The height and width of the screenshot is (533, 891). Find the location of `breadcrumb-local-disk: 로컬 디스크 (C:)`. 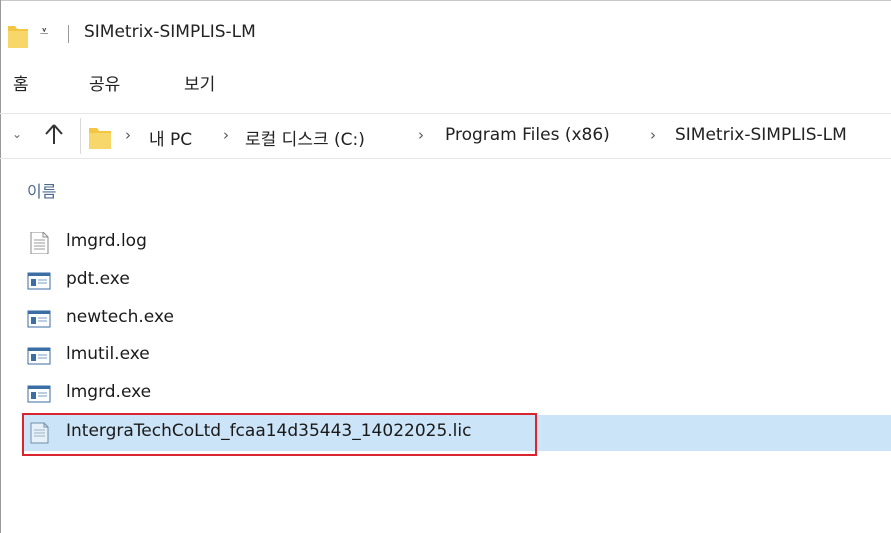

breadcrumb-local-disk: 로컬 디스크 (C:) is located at coordinates (305, 137).